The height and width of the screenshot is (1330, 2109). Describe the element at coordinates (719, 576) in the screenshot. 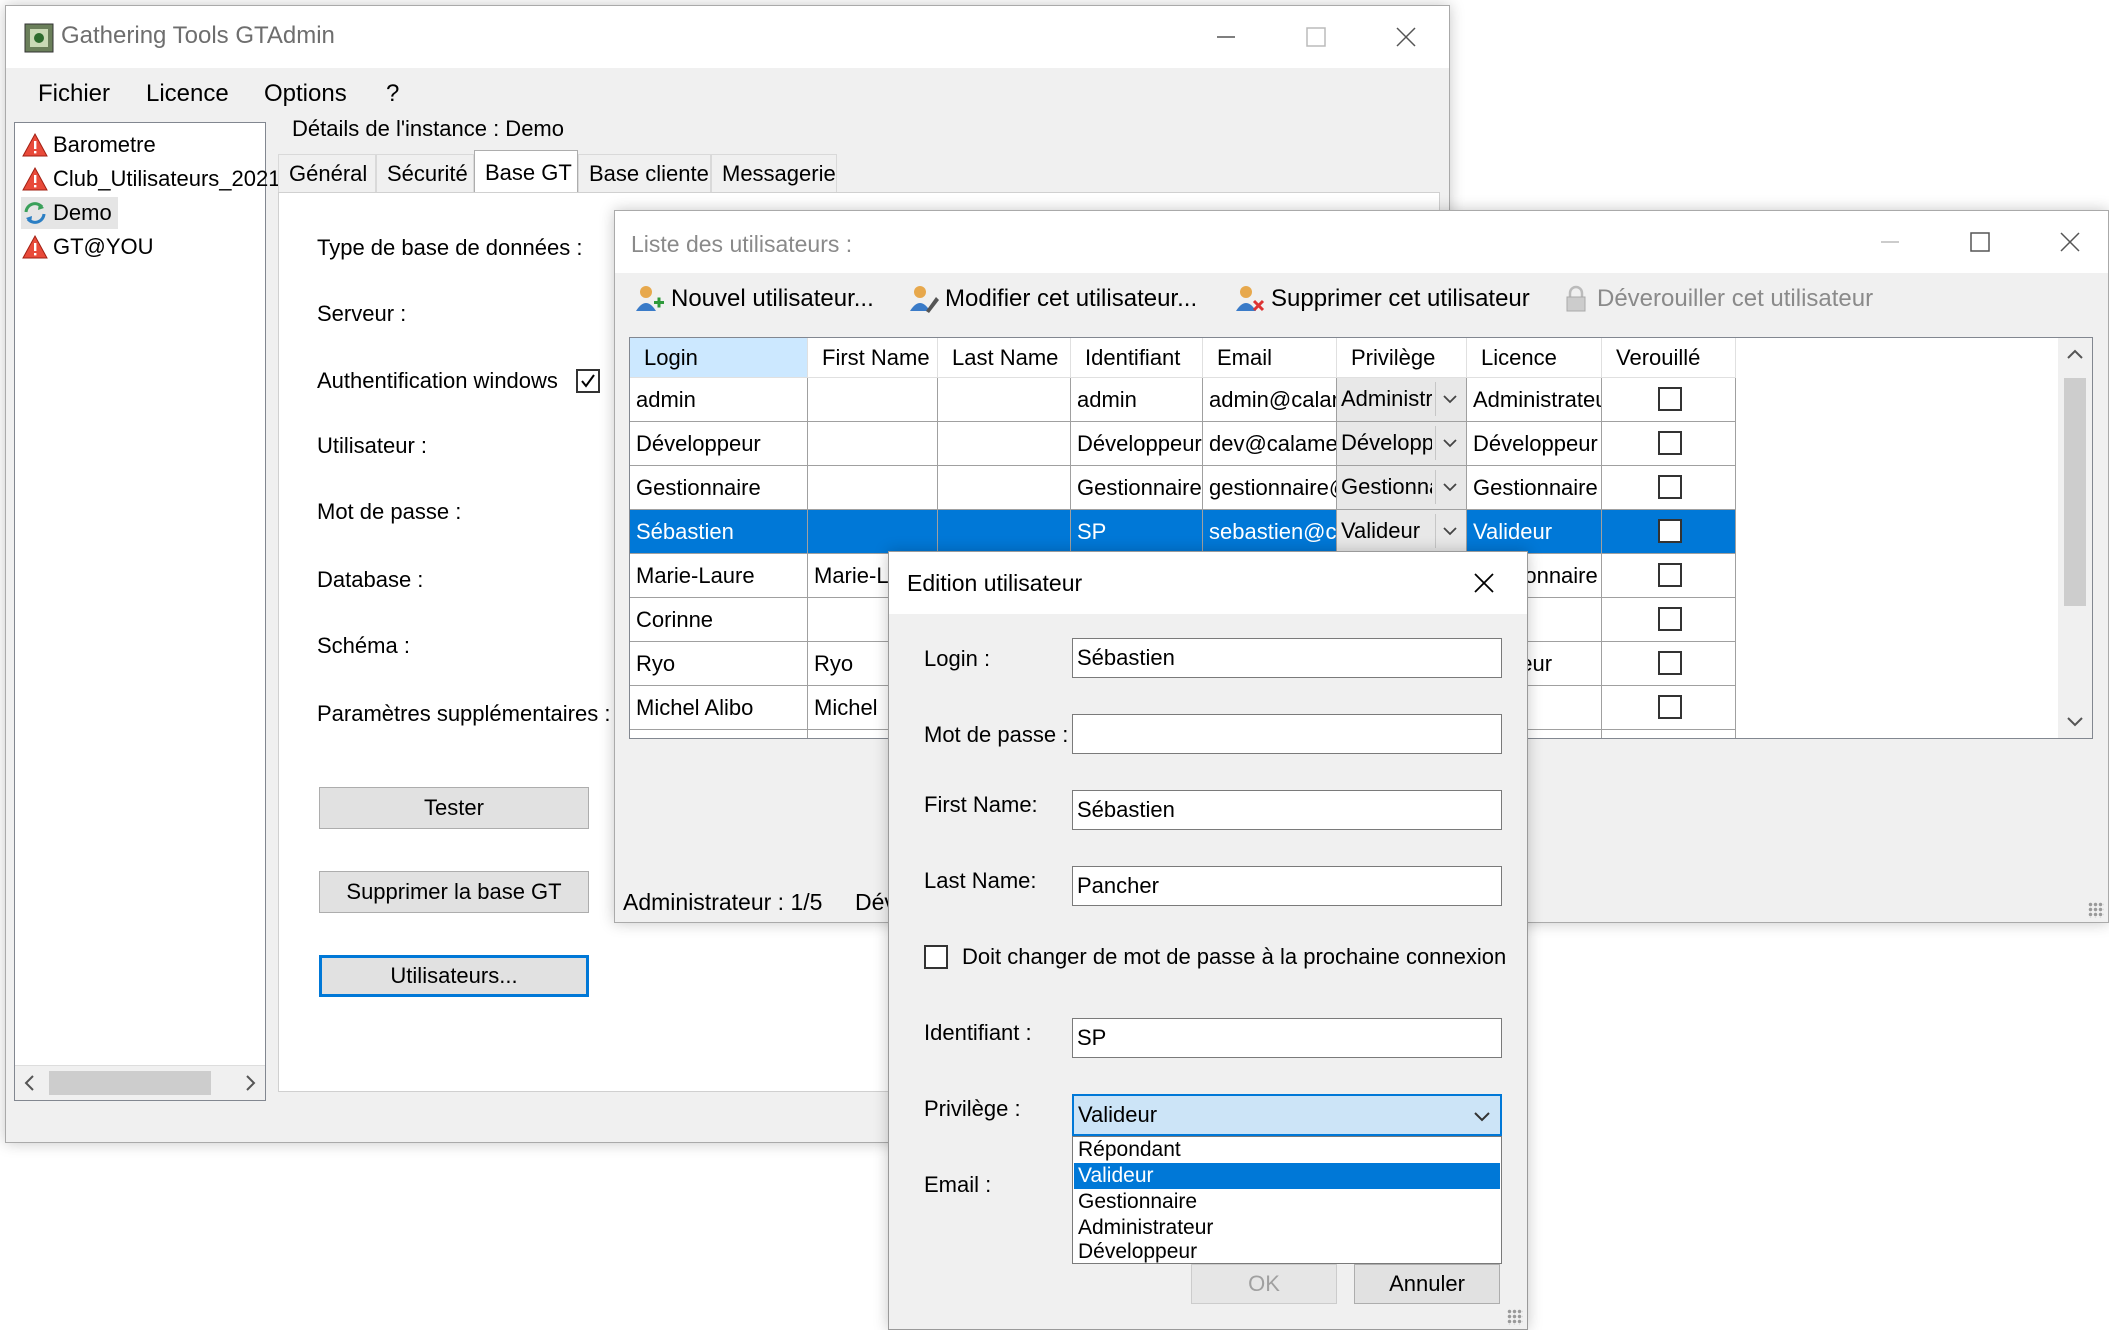

I see `cell-login: Marie-Laure` at that location.